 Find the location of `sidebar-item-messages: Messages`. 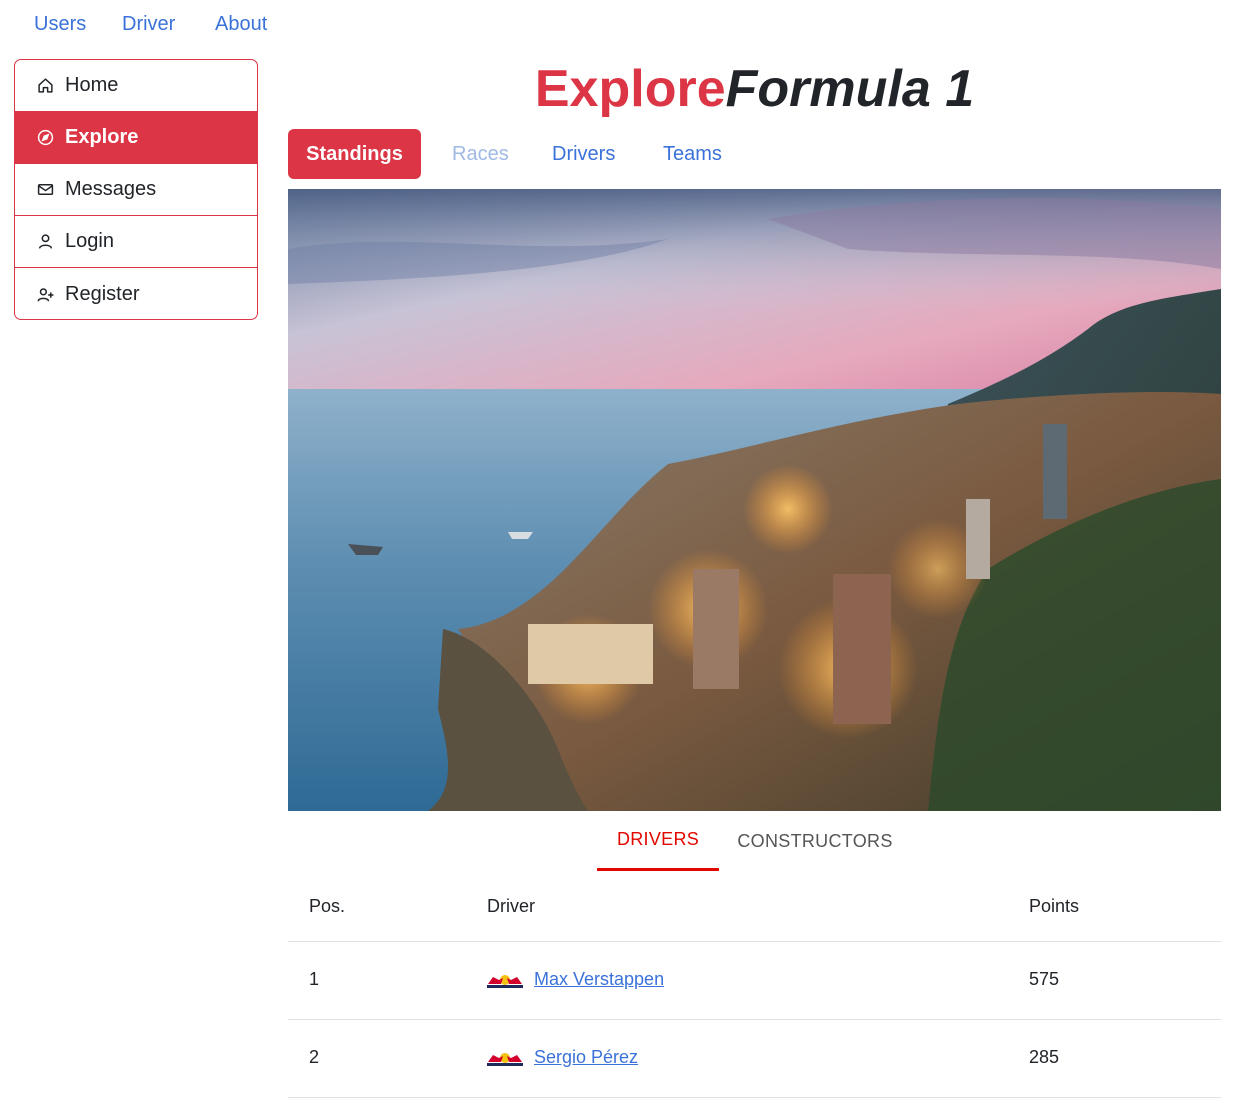

sidebar-item-messages: Messages is located at coordinates (136, 190).